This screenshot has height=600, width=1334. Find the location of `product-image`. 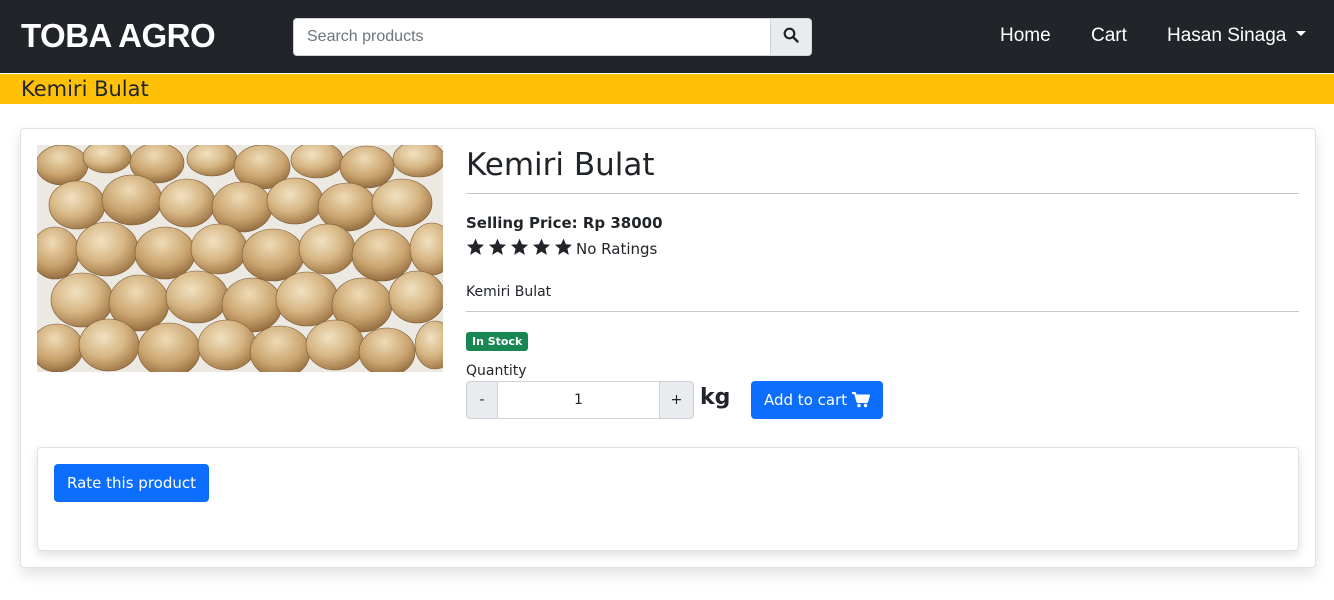

product-image is located at coordinates (240, 258).